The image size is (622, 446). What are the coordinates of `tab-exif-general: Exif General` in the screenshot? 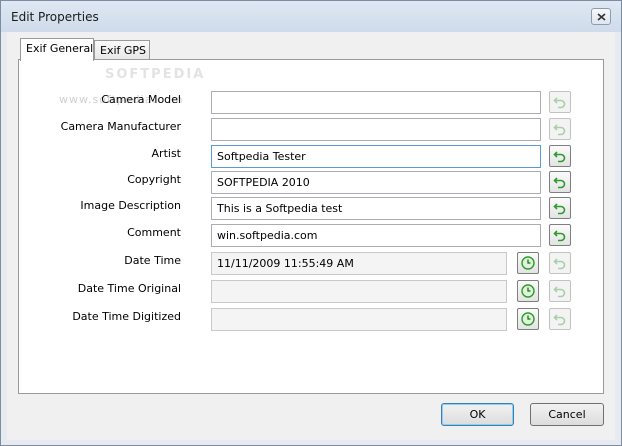 It's located at (57, 49).